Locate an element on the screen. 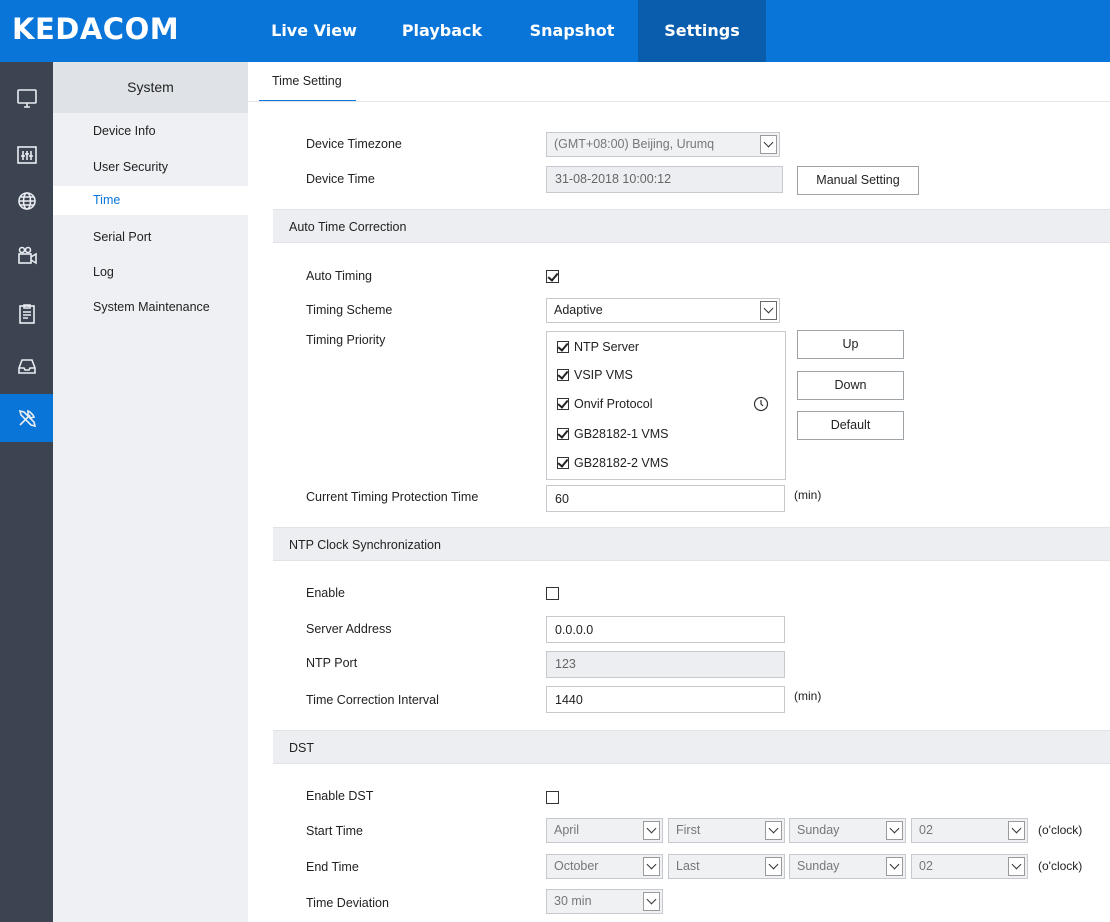 Image resolution: width=1110 pixels, height=922 pixels. nav-tab-live-view: Live View is located at coordinates (314, 31).